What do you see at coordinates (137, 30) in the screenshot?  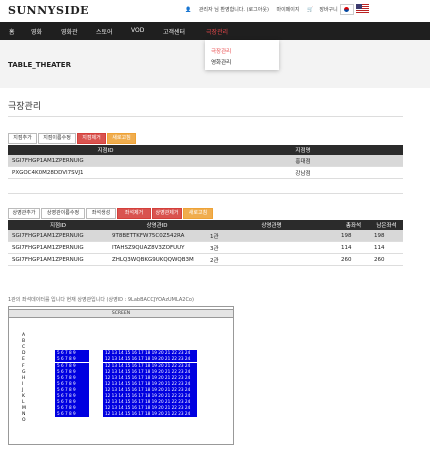 I see `nav-vod: VOD` at bounding box center [137, 30].